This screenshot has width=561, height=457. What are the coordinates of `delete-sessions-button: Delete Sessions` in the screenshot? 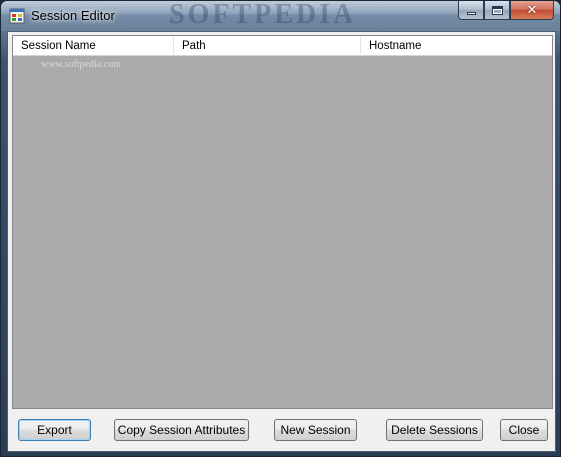 It's located at (434, 430).